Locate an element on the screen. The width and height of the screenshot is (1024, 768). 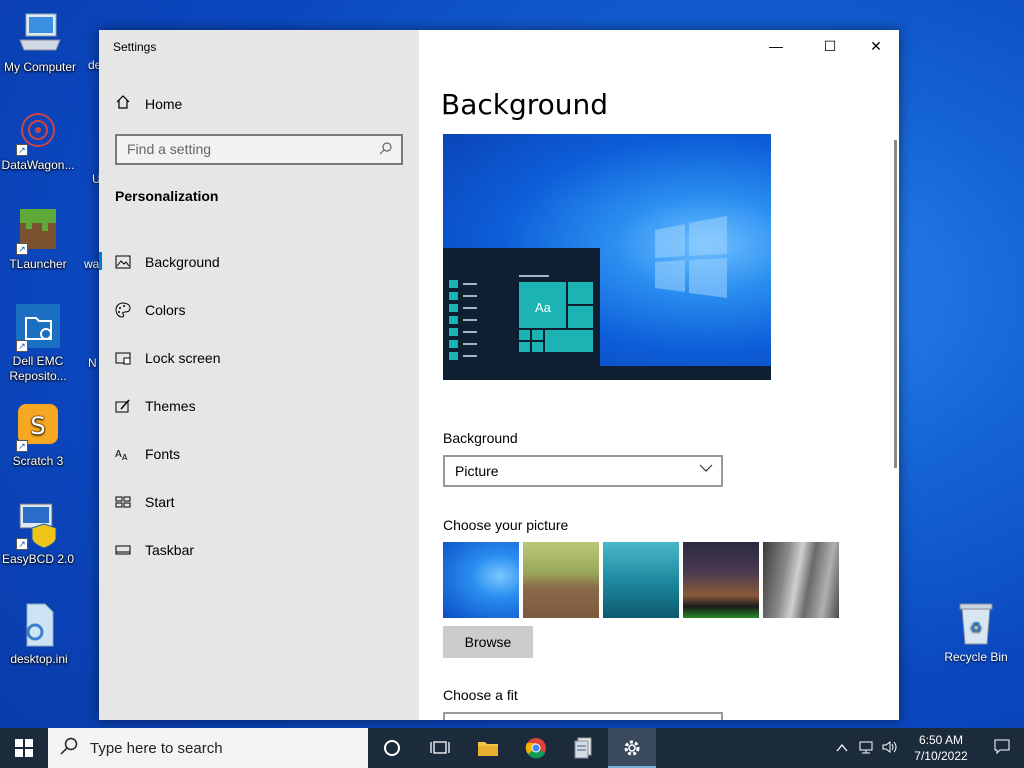
preview-sample-text: Aa is located at coordinates (543, 307).